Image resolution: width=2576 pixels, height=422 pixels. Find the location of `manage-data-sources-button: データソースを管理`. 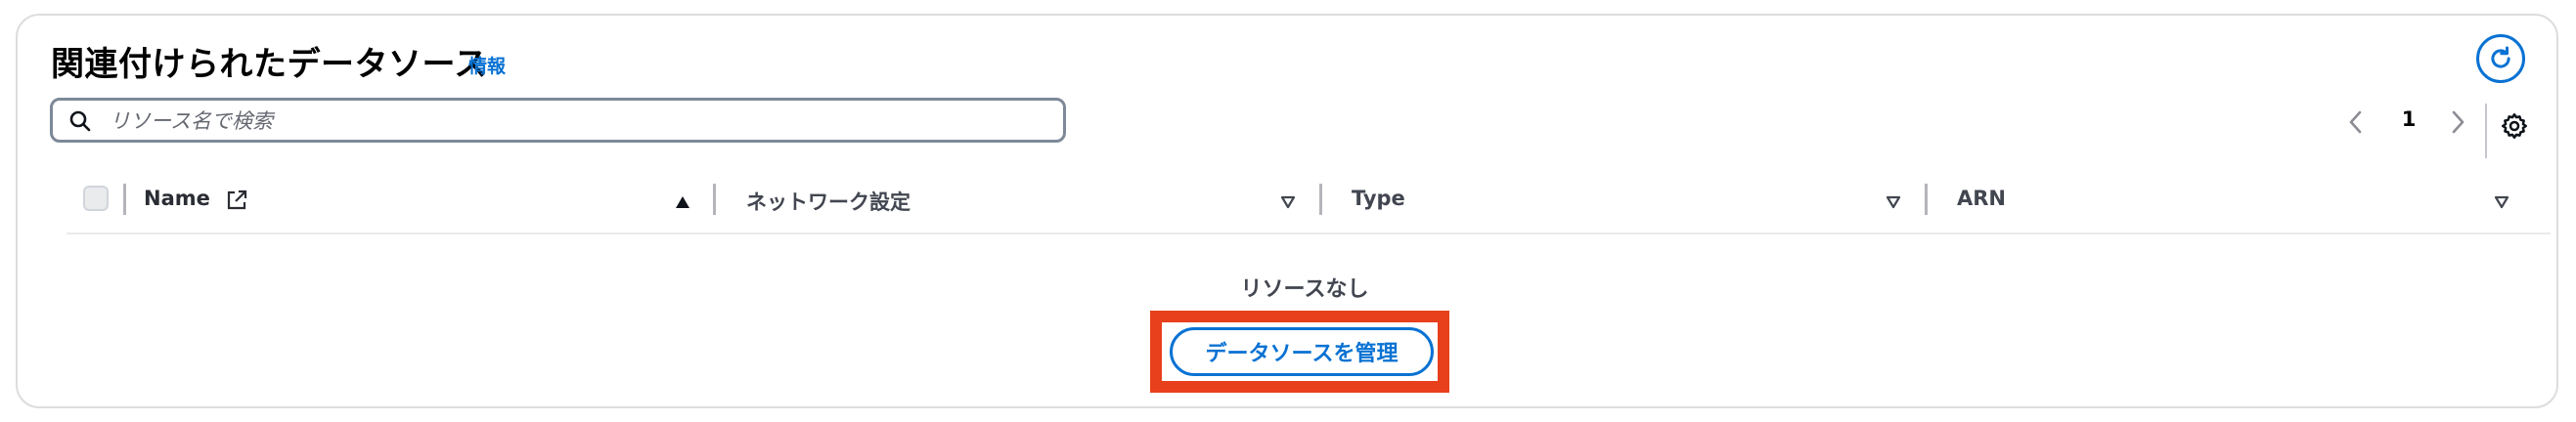

manage-data-sources-button: データソースを管理 is located at coordinates (1302, 351).